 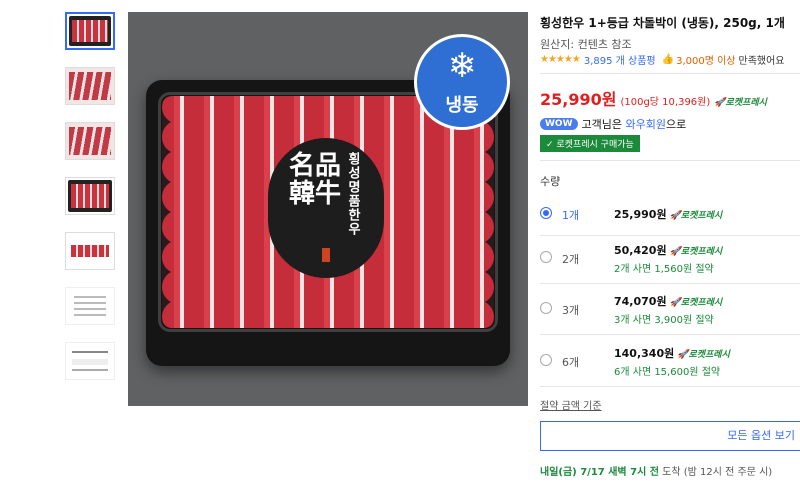 What do you see at coordinates (728, 472) in the screenshot?
I see `delivery-note: (밤 12시 전 주문 시)` at bounding box center [728, 472].